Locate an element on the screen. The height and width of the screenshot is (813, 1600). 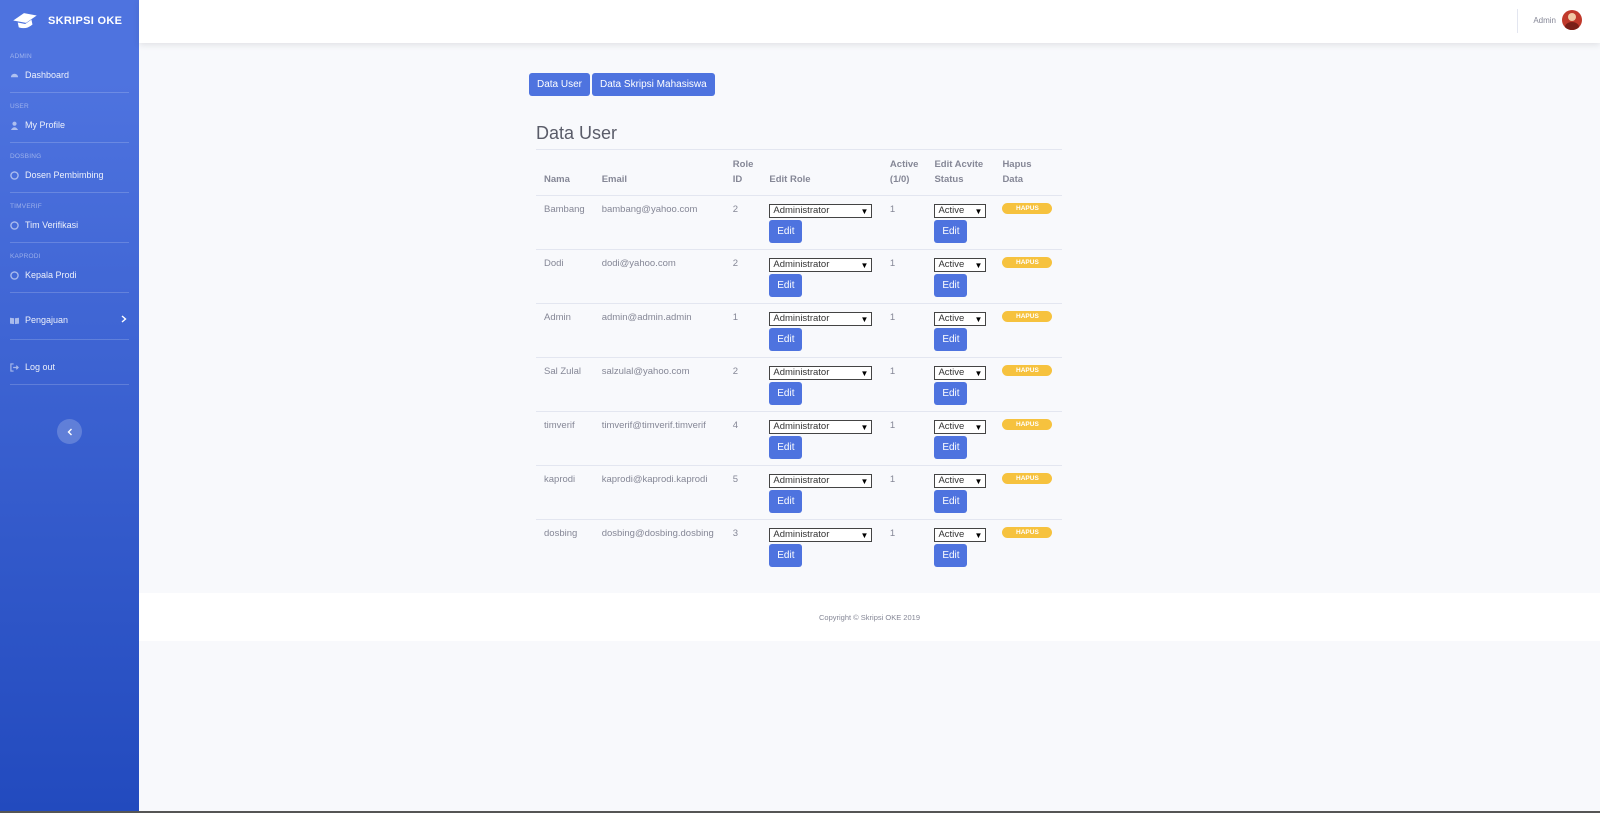
topbar: Admin is located at coordinates (869, 21).